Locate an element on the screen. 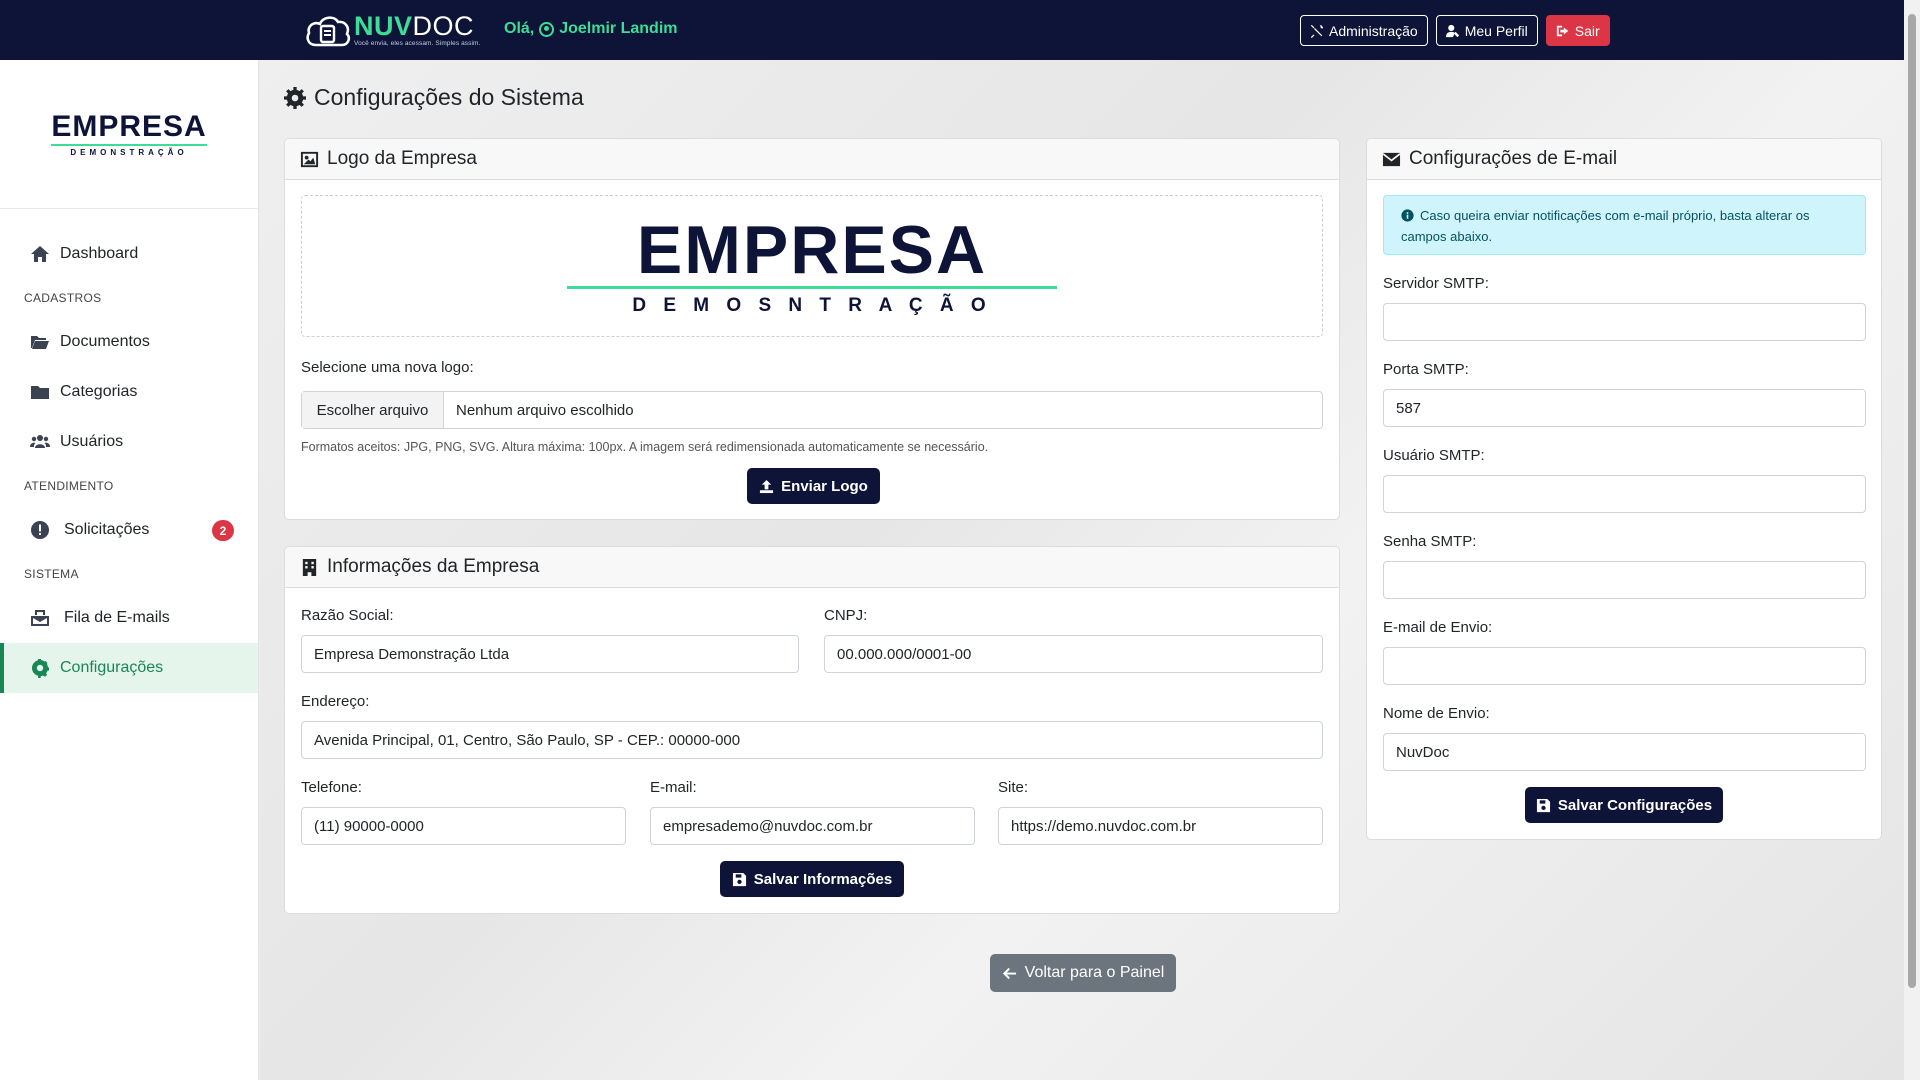 The image size is (1920, 1080). email-label: E-mail: is located at coordinates (673, 787).